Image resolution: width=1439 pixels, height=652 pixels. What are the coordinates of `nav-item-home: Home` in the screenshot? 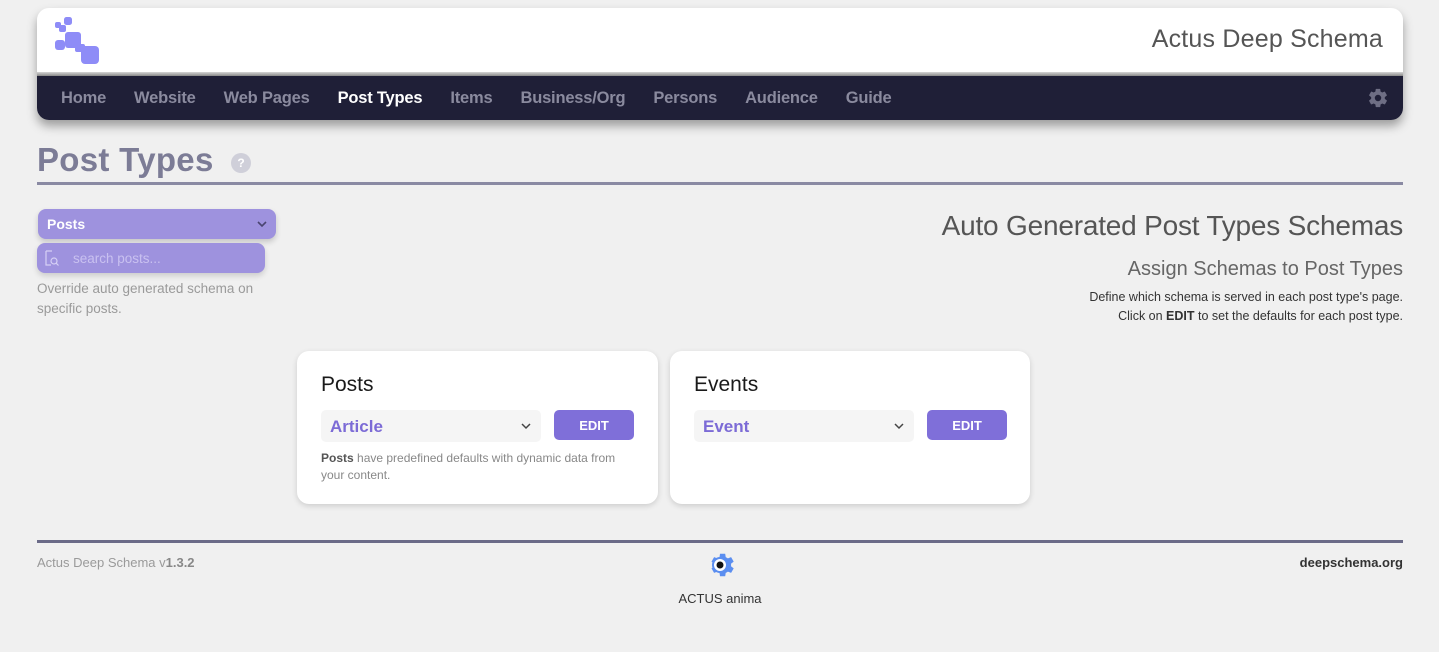 It's located at (83, 98).